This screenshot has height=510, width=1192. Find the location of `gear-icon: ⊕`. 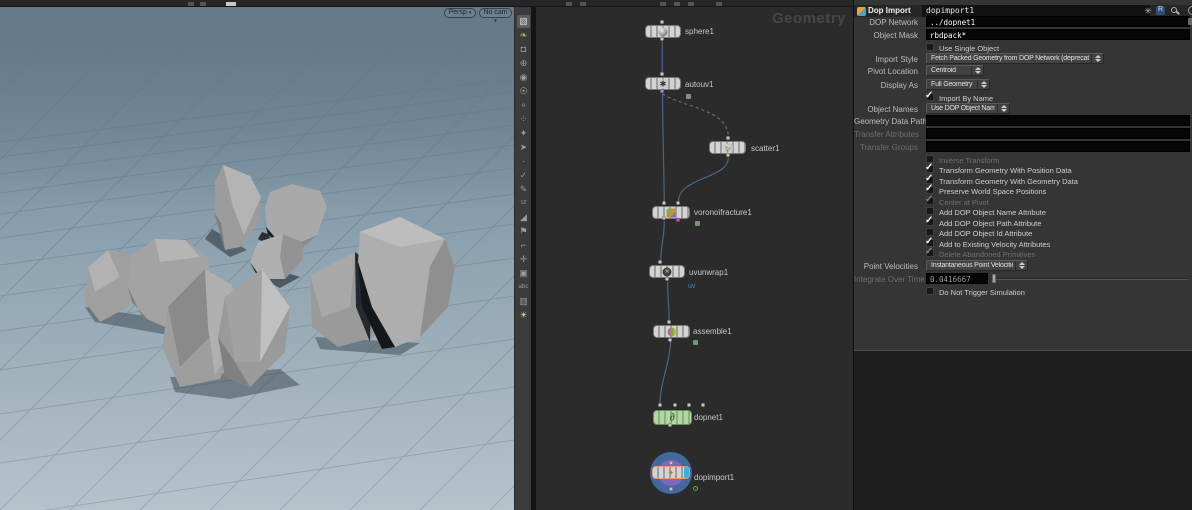

gear-icon: ⊕ is located at coordinates (523, 63).